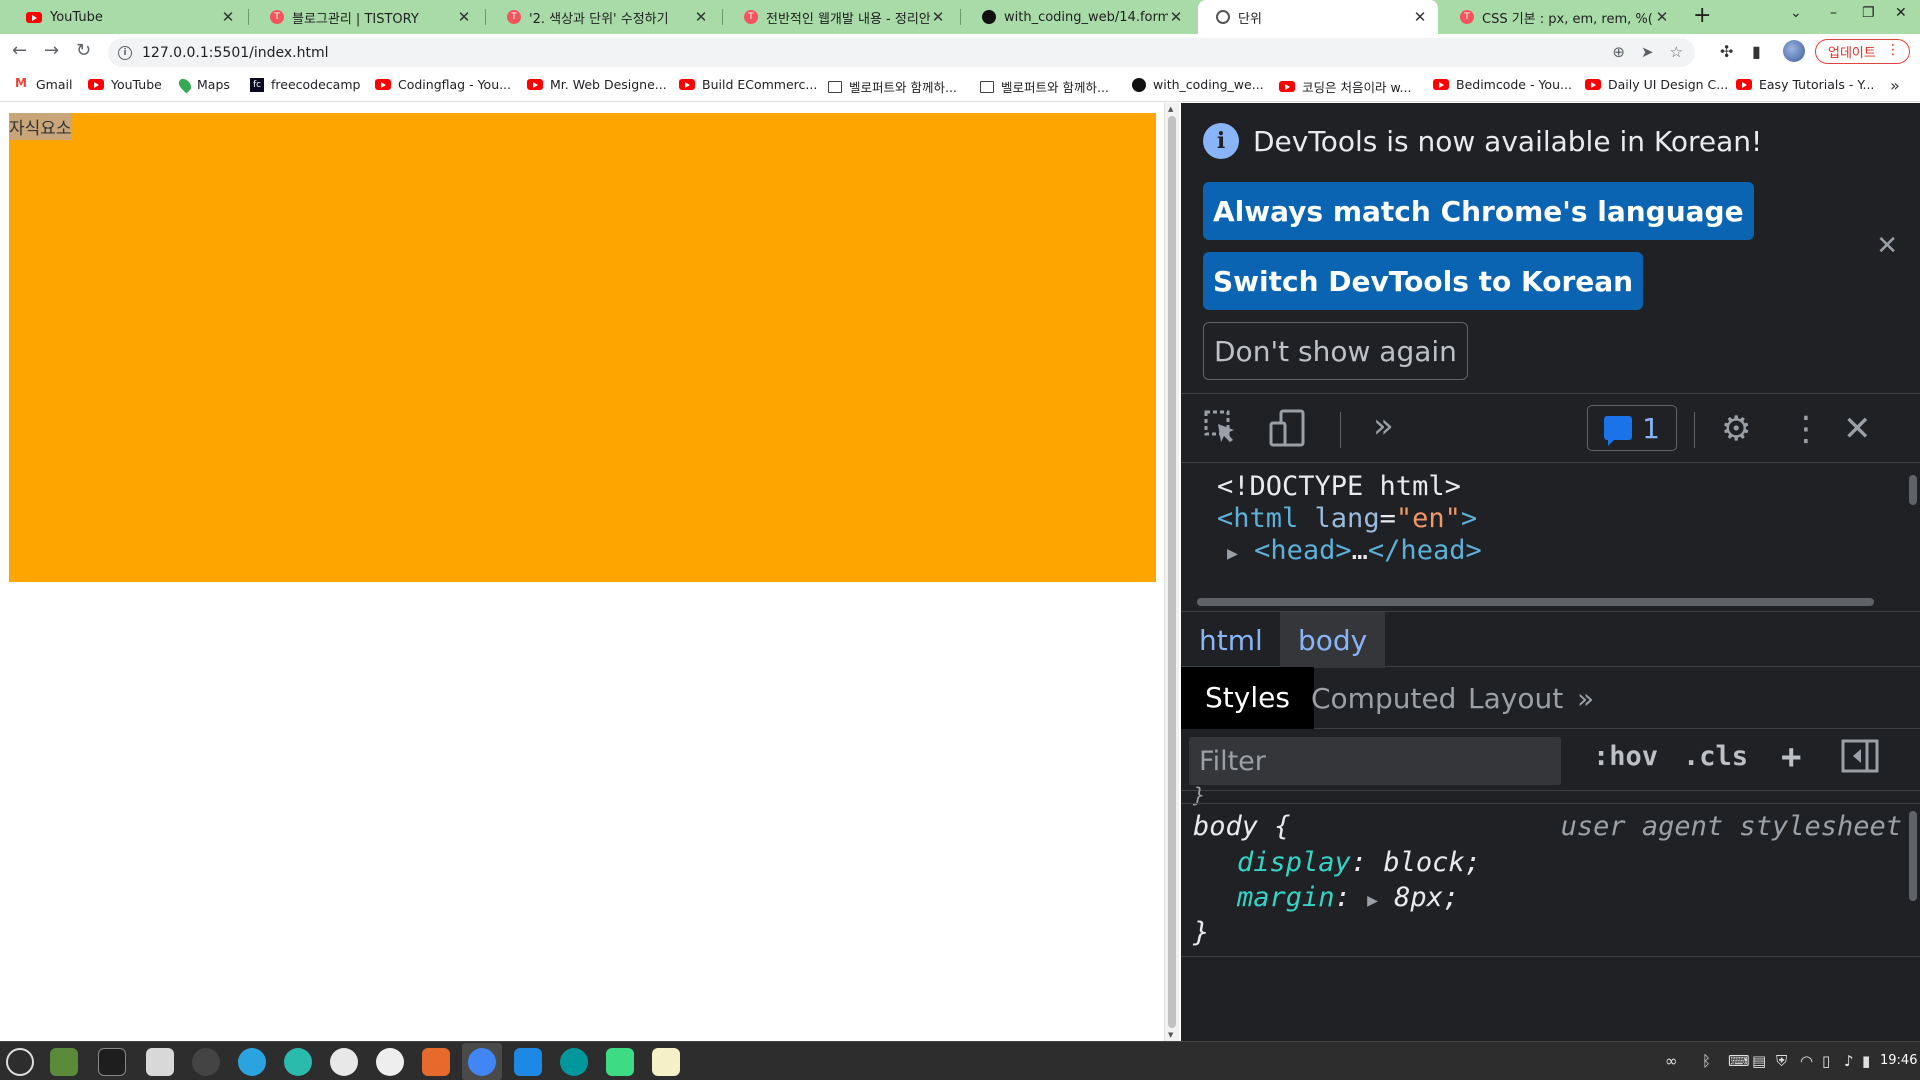  What do you see at coordinates (436, 1062) in the screenshot?
I see `firefox-icon` at bounding box center [436, 1062].